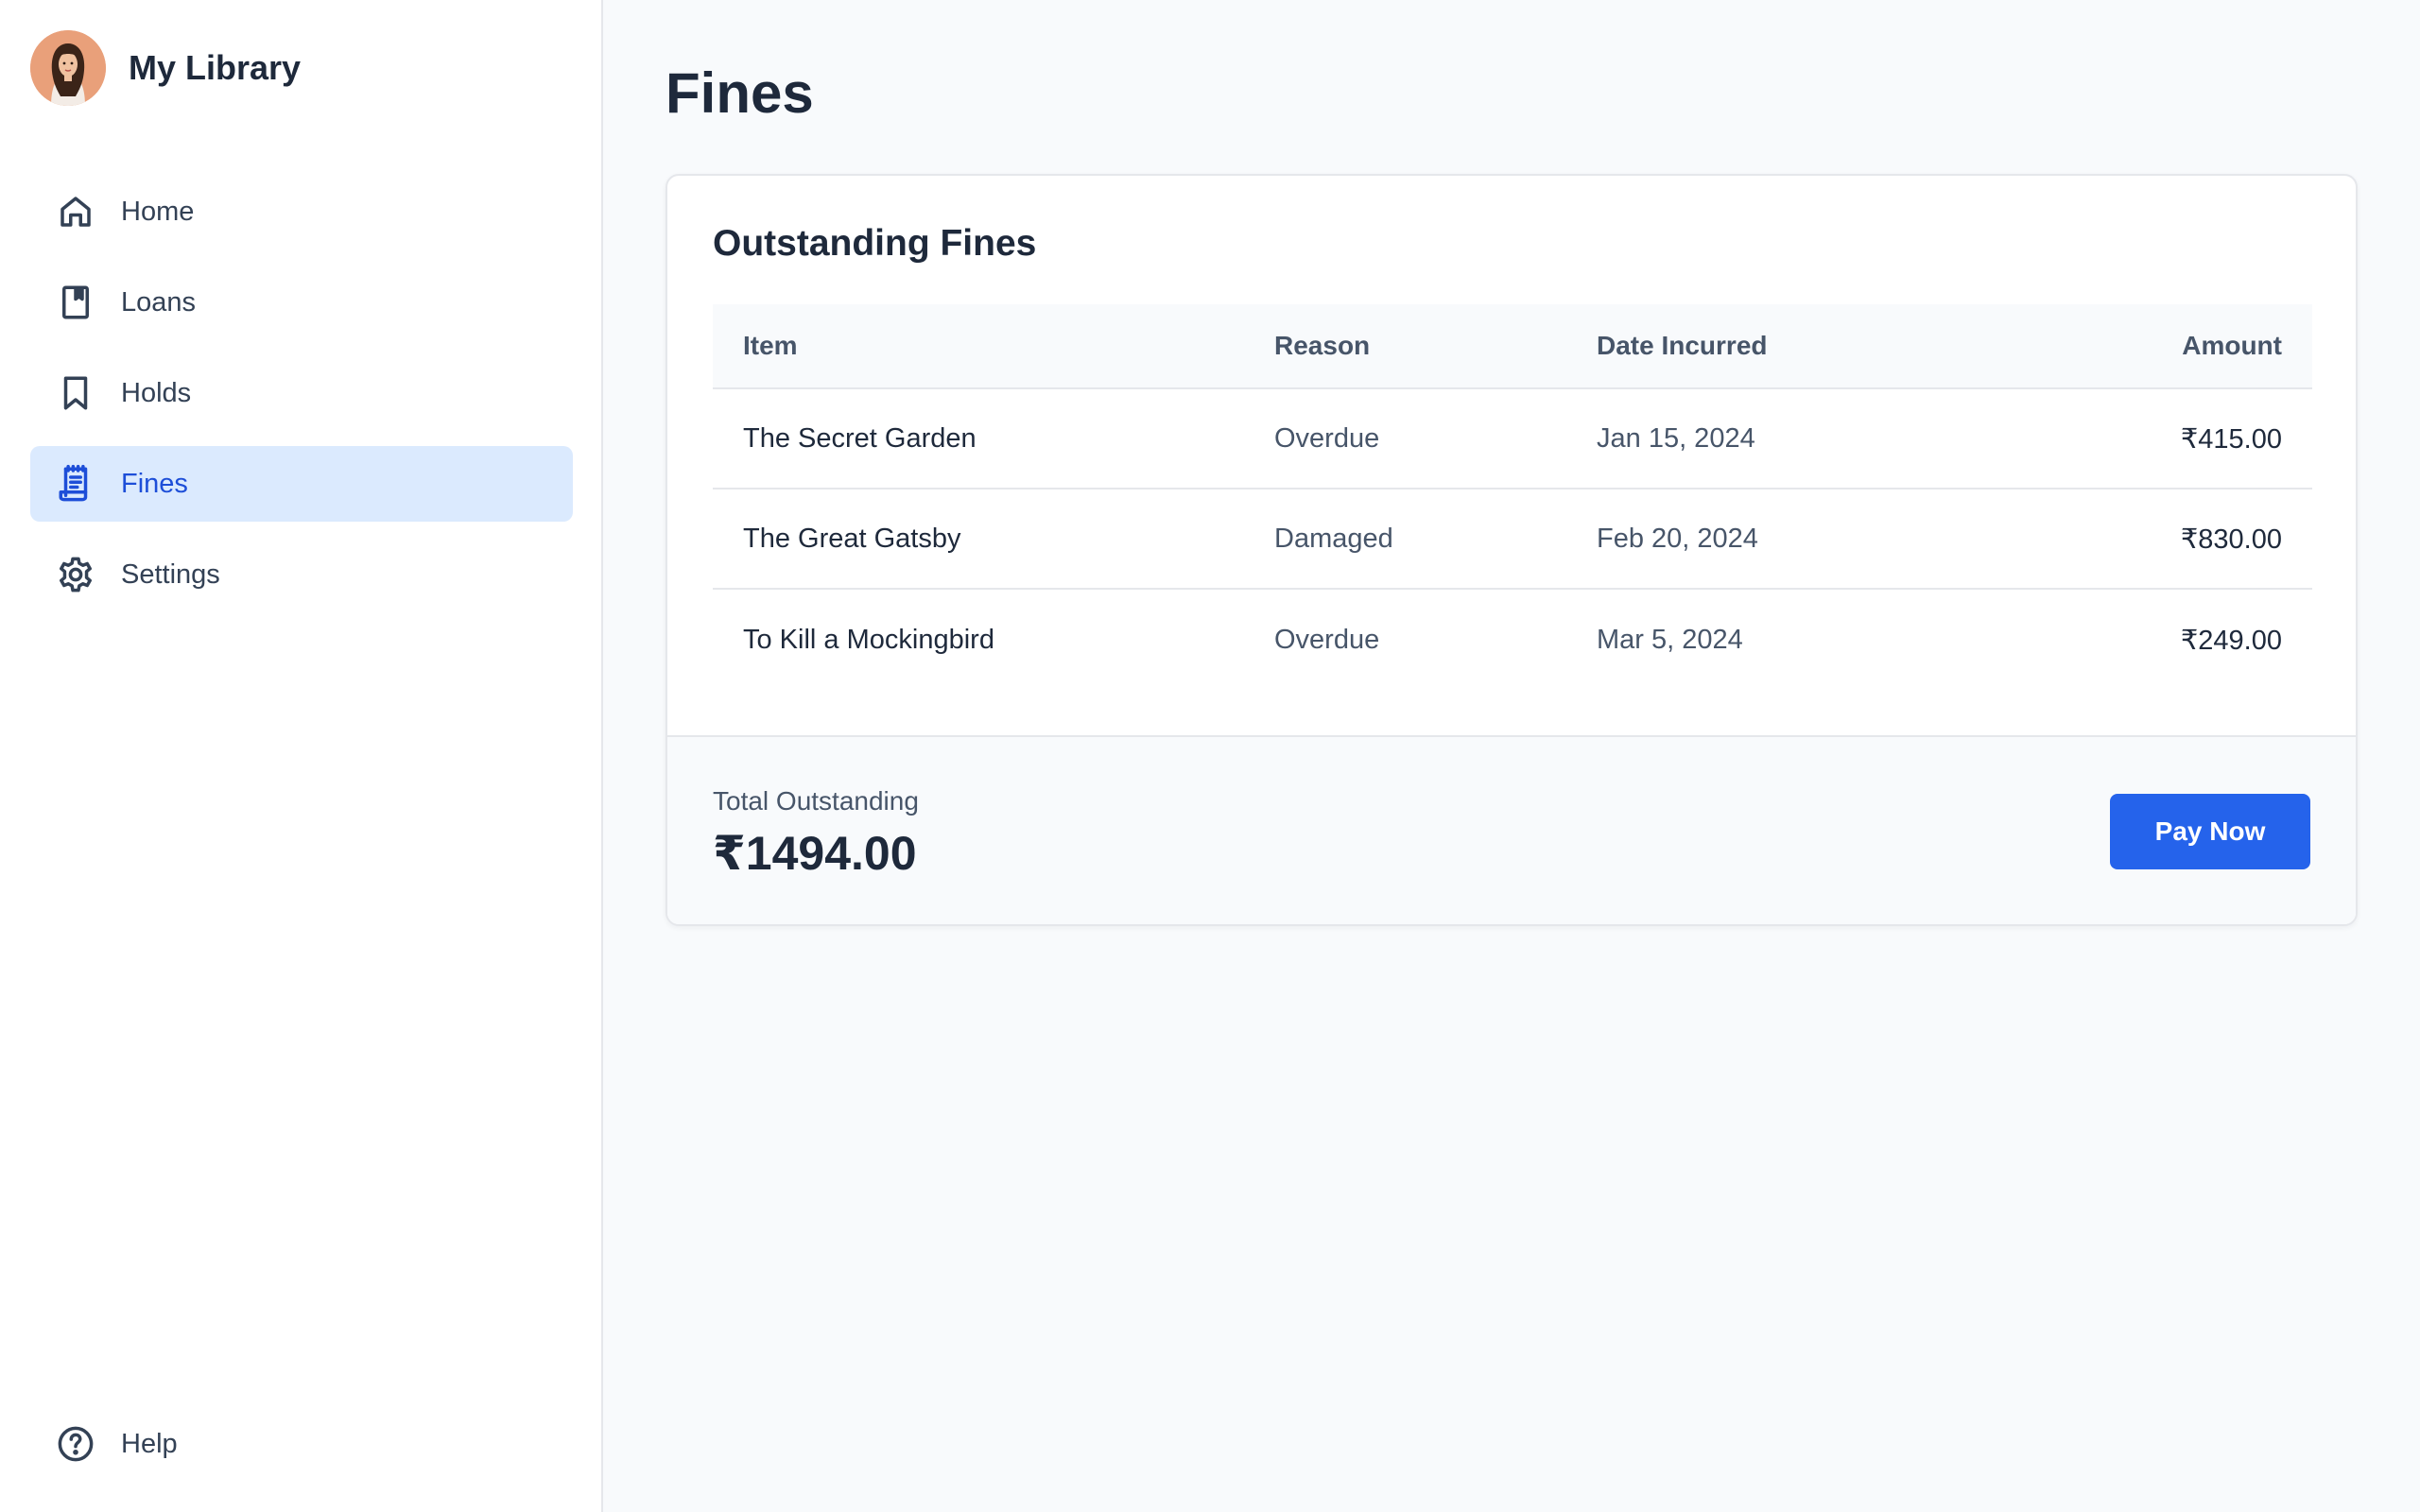 The height and width of the screenshot is (1512, 2420). I want to click on sidebar-item-home: Home, so click(302, 211).